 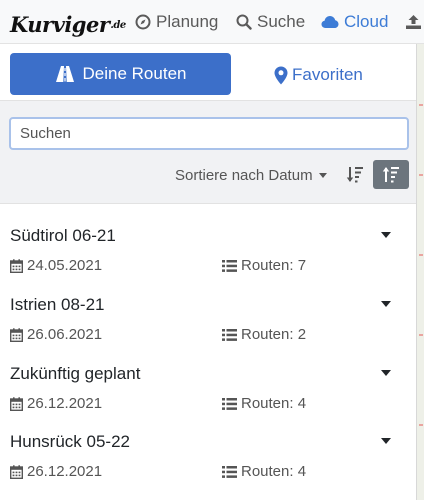 What do you see at coordinates (209, 133) in the screenshot?
I see `search-input` at bounding box center [209, 133].